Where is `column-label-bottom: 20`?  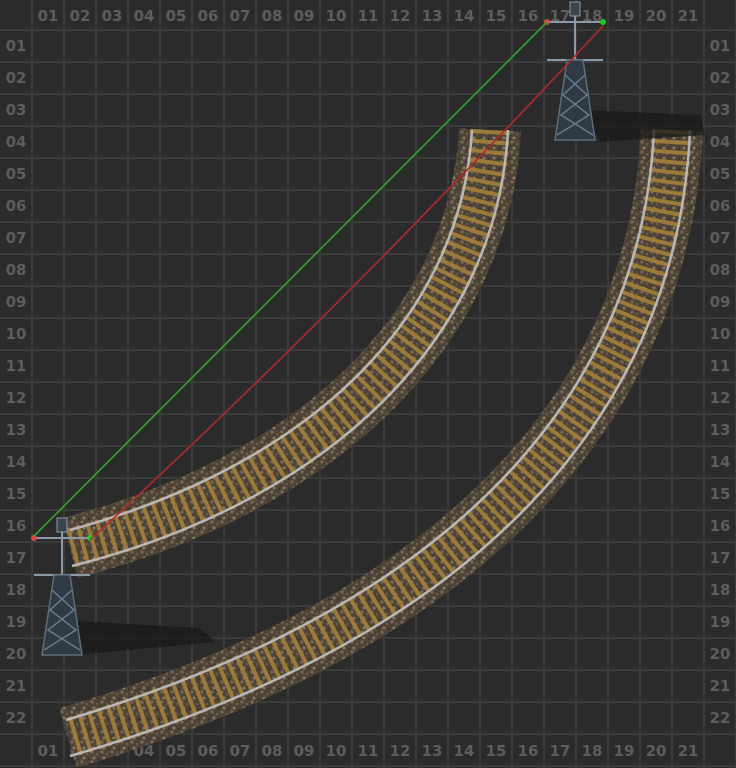
column-label-bottom: 20 is located at coordinates (656, 751).